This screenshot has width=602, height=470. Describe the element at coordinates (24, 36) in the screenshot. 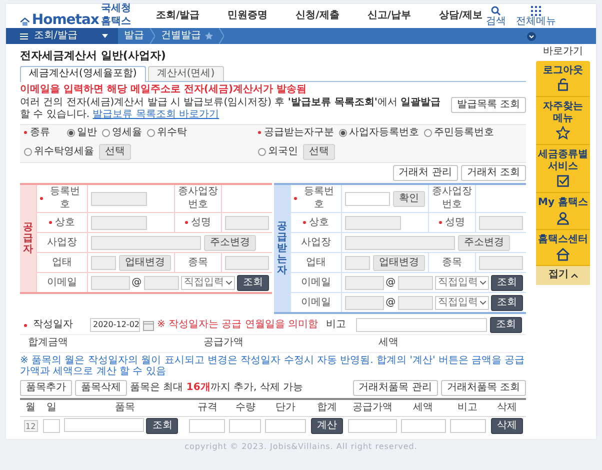

I see `menu-icon` at that location.